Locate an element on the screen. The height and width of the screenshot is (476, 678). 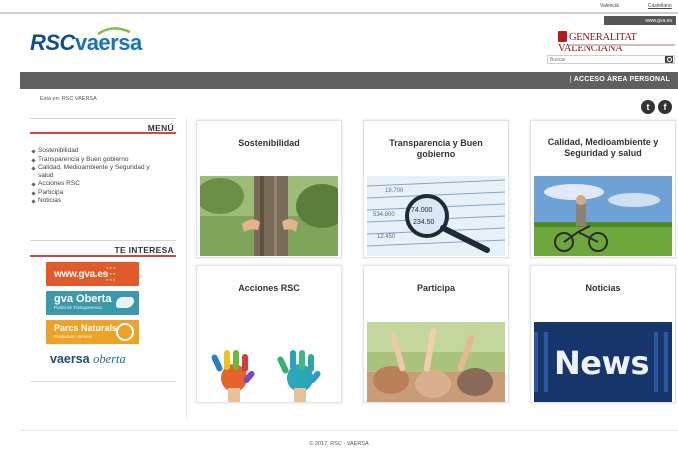
raised-hands-image is located at coordinates (436, 362).